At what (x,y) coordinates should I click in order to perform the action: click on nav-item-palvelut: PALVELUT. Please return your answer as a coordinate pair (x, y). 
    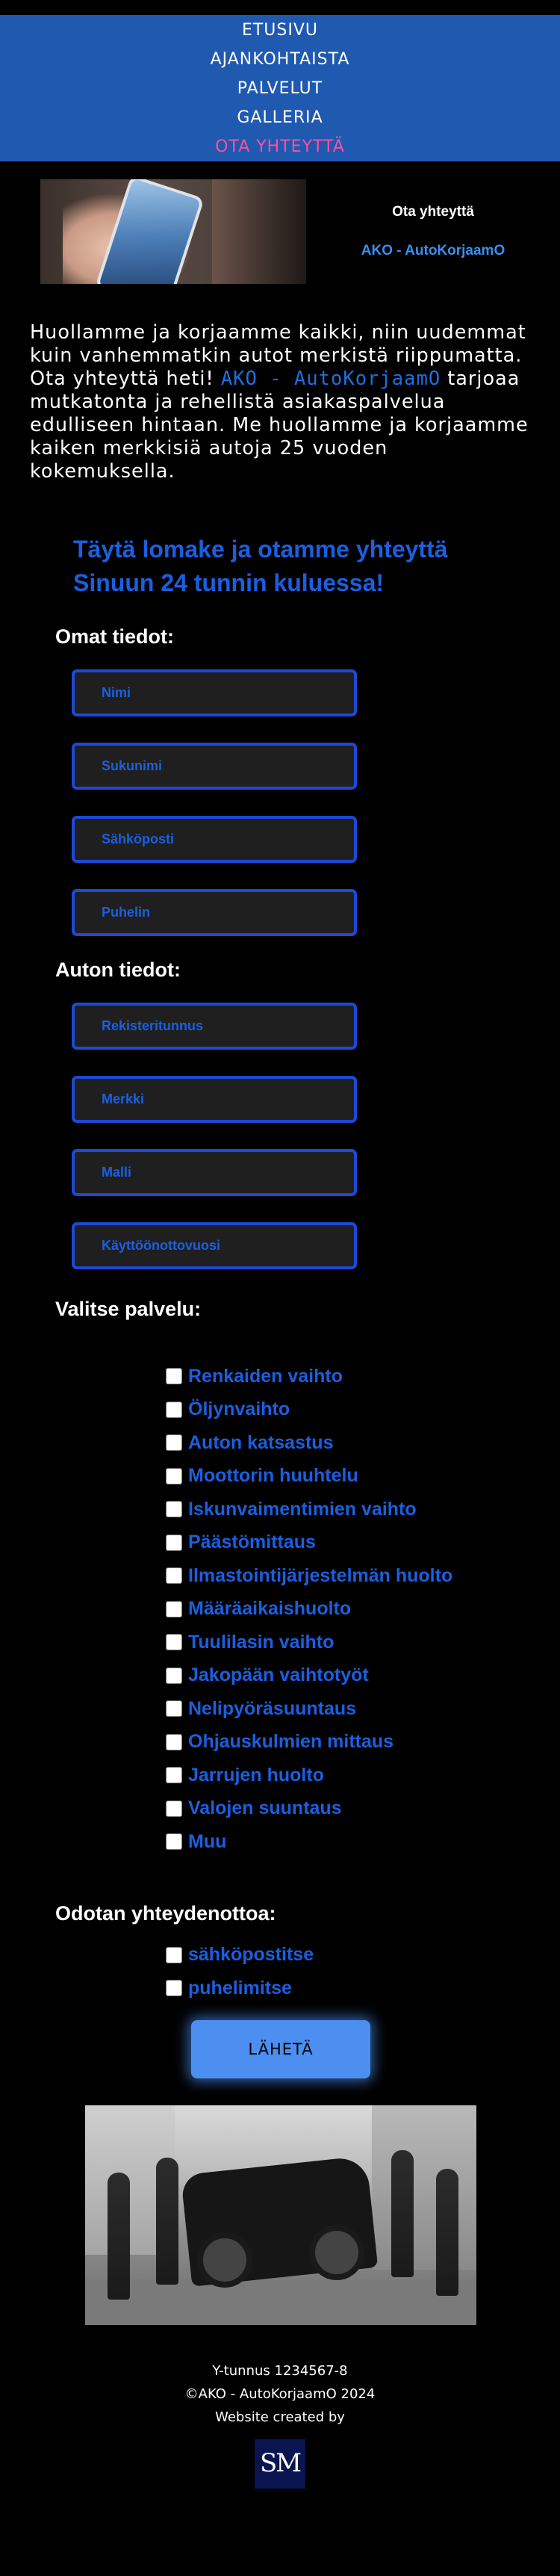
    Looking at the image, I should click on (280, 88).